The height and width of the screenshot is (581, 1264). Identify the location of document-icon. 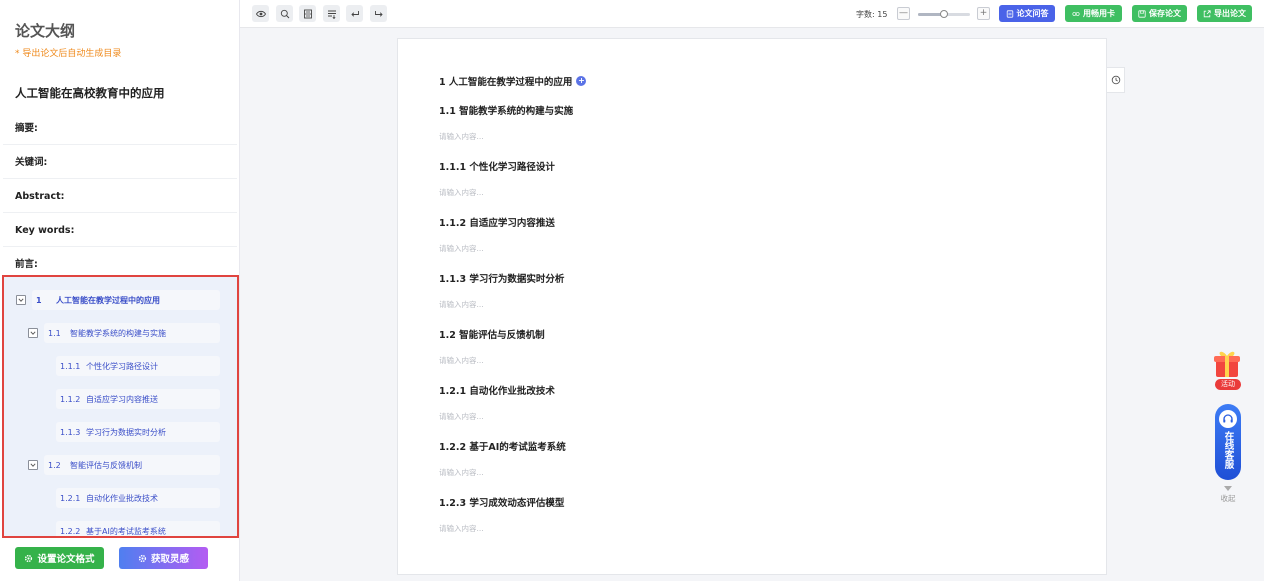
(1009, 13).